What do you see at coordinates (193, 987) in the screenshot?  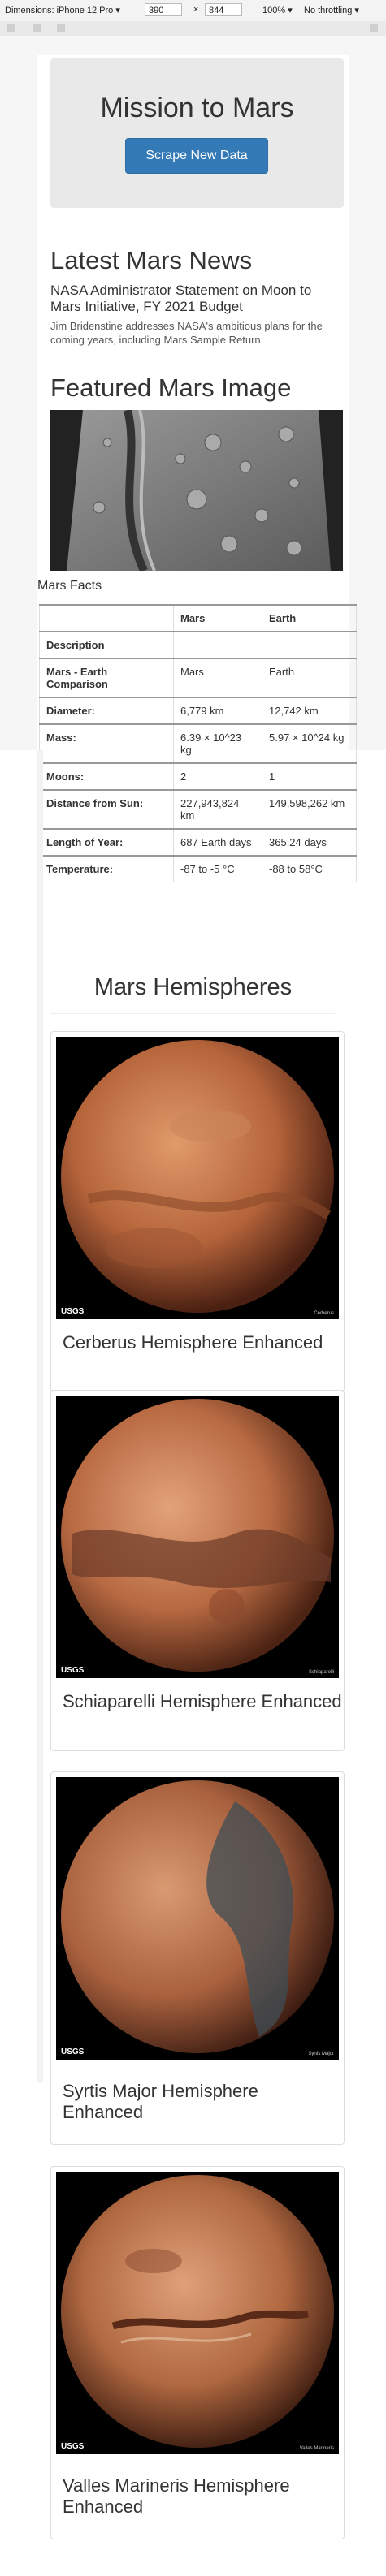 I see `hemispheres-heading: Mars Hemispheres` at bounding box center [193, 987].